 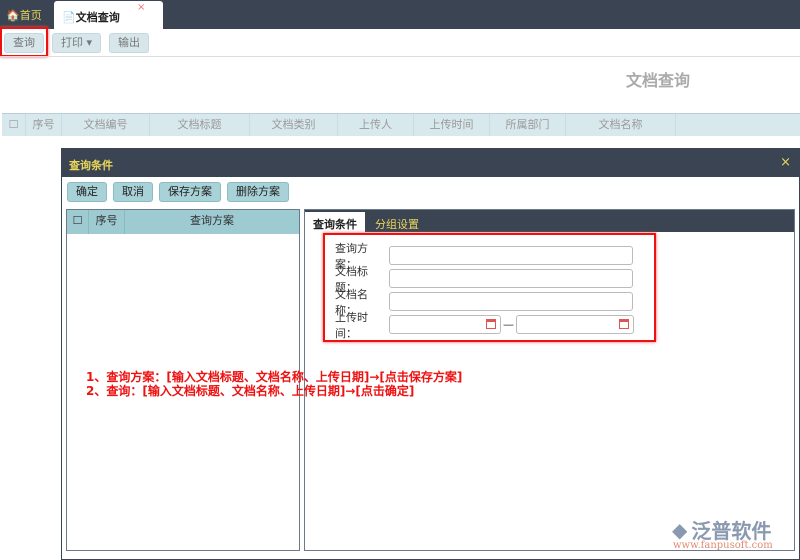 I want to click on col-header: 查询方案, so click(x=212, y=220).